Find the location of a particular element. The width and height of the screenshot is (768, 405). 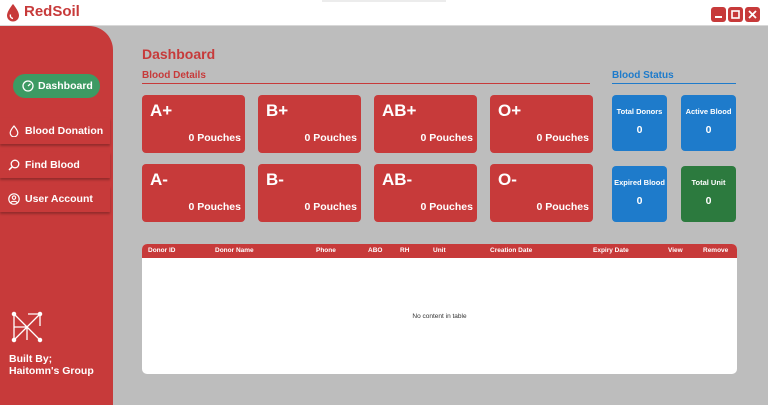

sidebar-item-find-blood: Find Blood is located at coordinates (55, 165).